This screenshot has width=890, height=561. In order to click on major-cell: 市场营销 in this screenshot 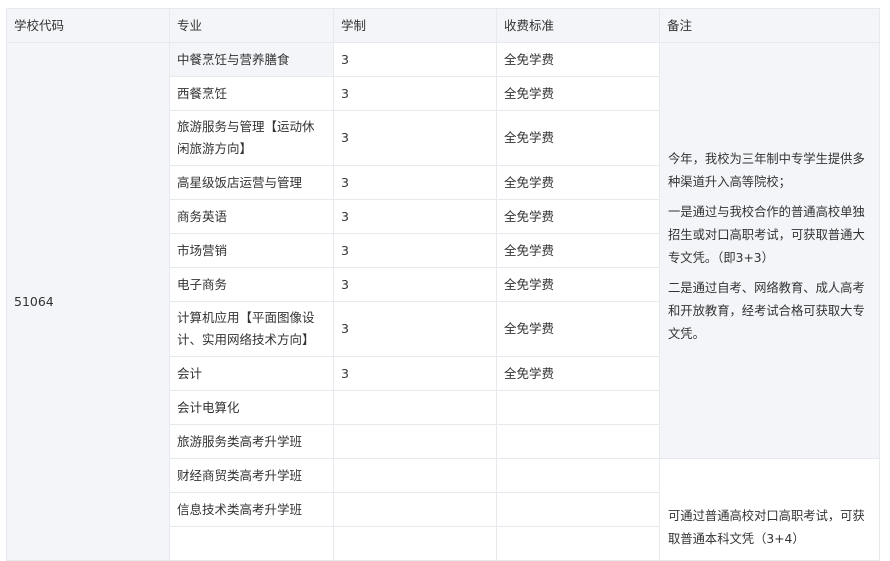, I will do `click(251, 250)`.